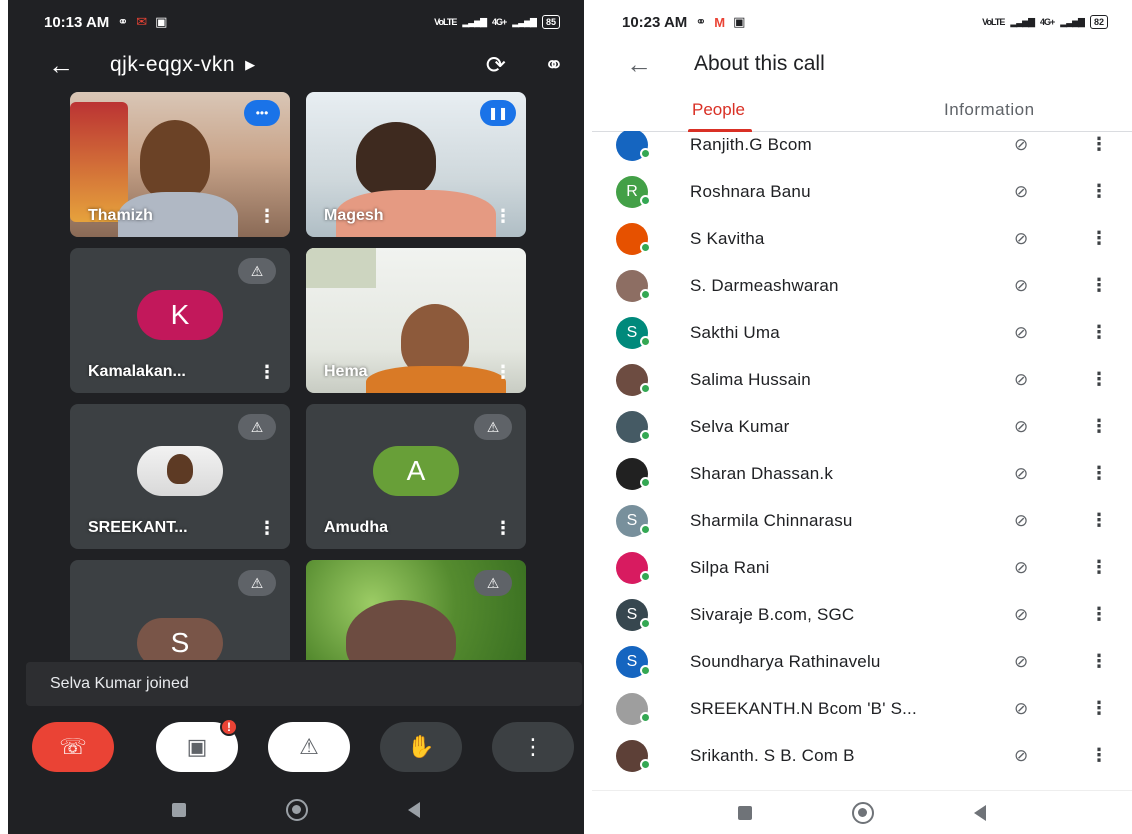 The width and height of the screenshot is (1132, 834). What do you see at coordinates (496, 65) in the screenshot?
I see `switch-camera-icon: ⟳` at bounding box center [496, 65].